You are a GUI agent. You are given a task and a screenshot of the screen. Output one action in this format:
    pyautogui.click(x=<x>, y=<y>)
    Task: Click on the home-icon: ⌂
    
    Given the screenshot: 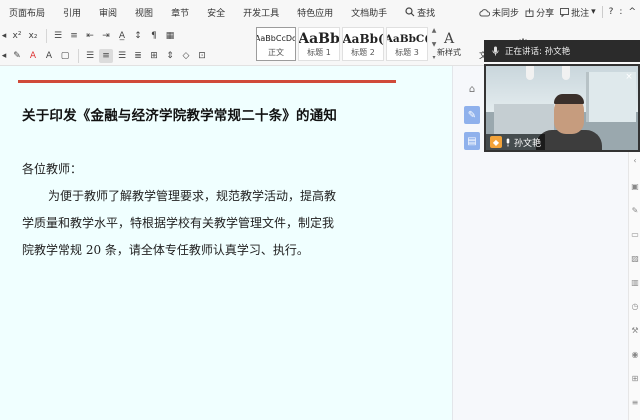 What is the action you would take?
    pyautogui.click(x=472, y=89)
    